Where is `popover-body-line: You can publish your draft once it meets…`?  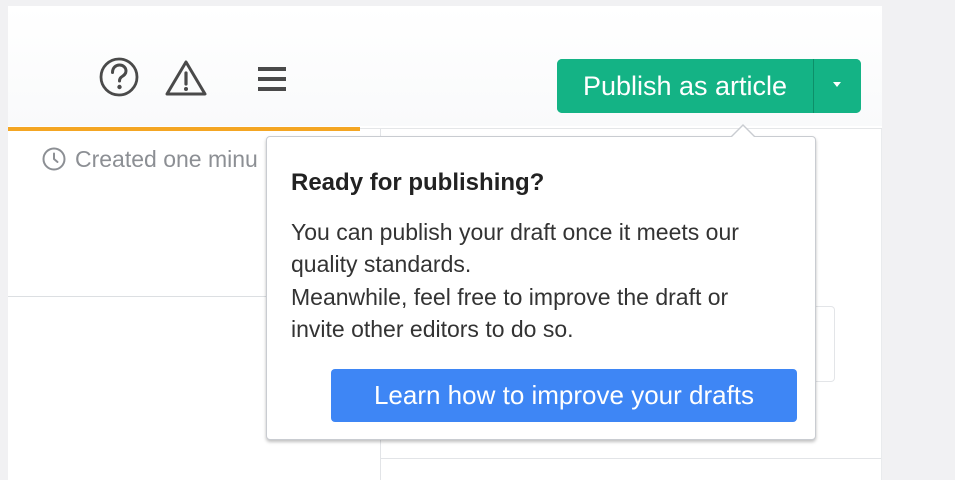
popover-body-line: You can publish your draft once it meets… is located at coordinates (515, 232).